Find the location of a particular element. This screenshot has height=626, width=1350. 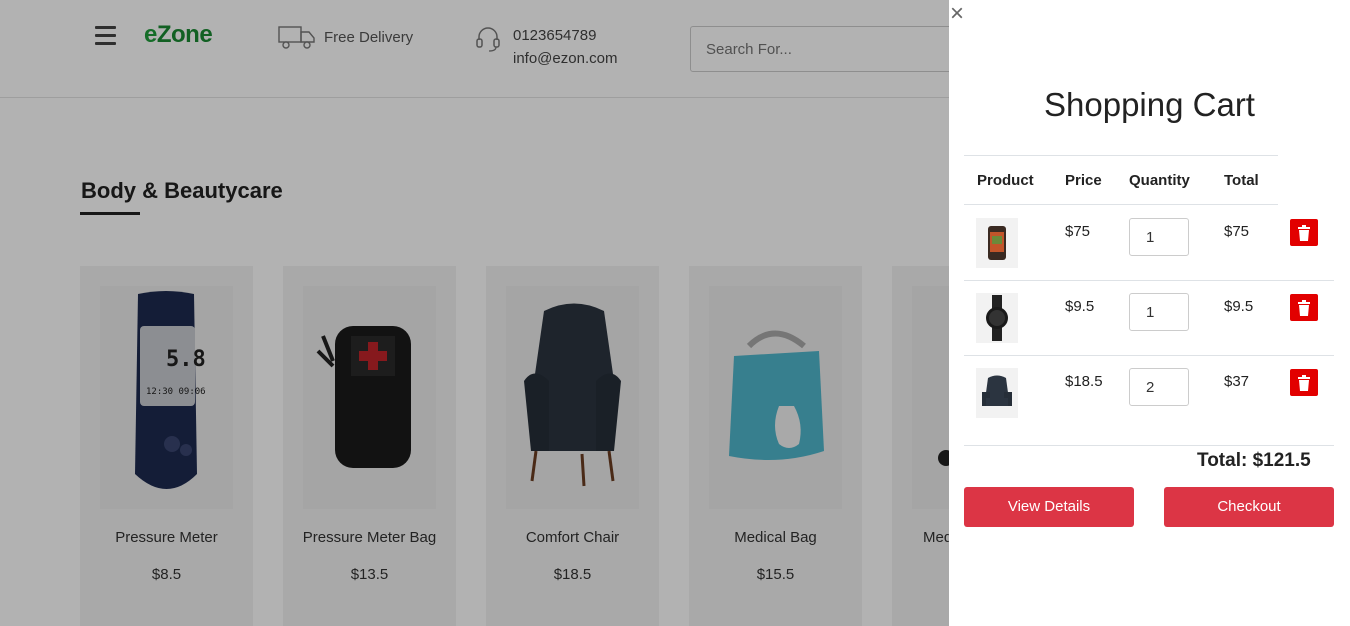

total-divider is located at coordinates (1149, 445).